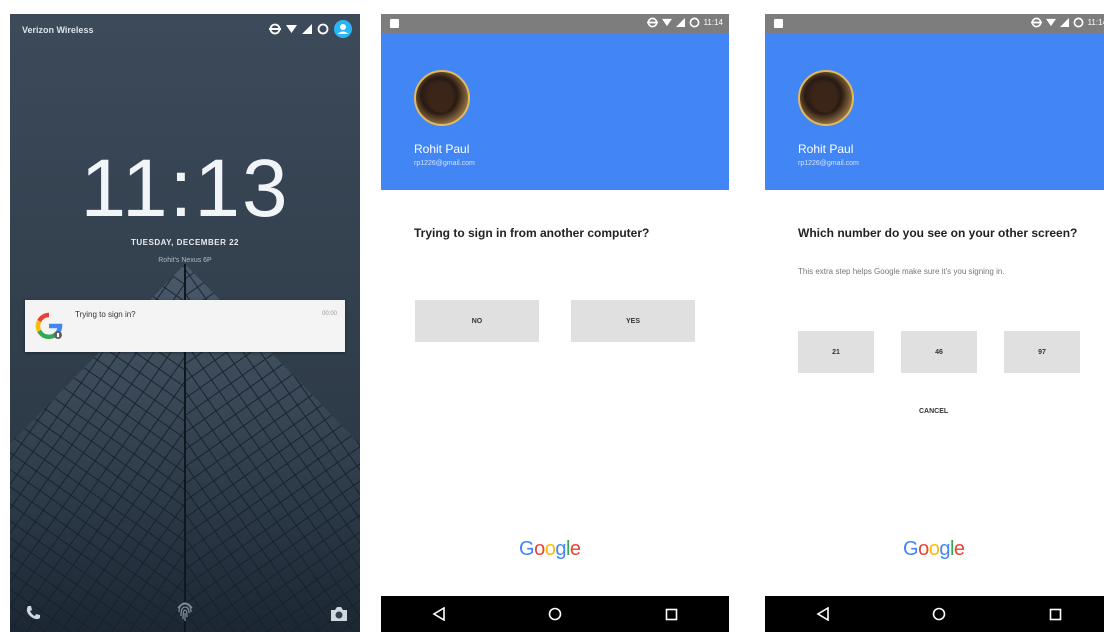 The width and height of the screenshot is (1104, 632). Describe the element at coordinates (836, 352) in the screenshot. I see `number-button-1: 21` at that location.